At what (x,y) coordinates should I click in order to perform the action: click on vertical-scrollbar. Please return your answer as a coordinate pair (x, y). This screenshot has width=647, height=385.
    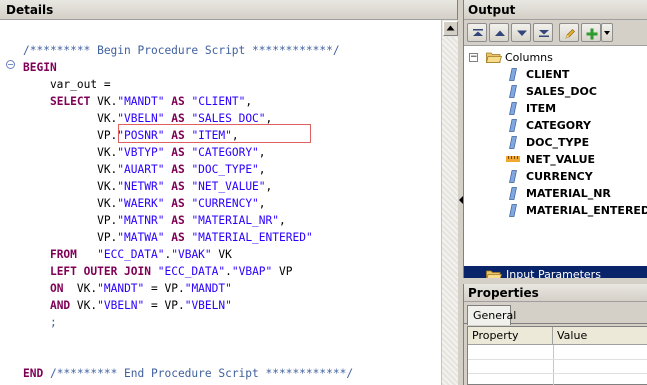
    Looking at the image, I should click on (449, 202).